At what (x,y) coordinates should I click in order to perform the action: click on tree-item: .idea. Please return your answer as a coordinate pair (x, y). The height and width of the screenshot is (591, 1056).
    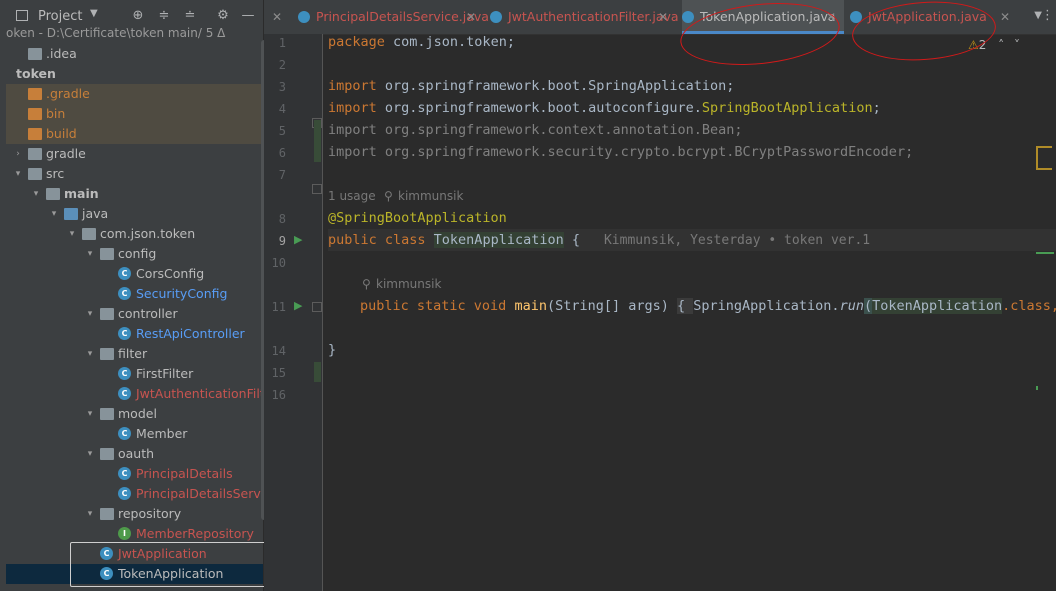
    Looking at the image, I should click on (134, 54).